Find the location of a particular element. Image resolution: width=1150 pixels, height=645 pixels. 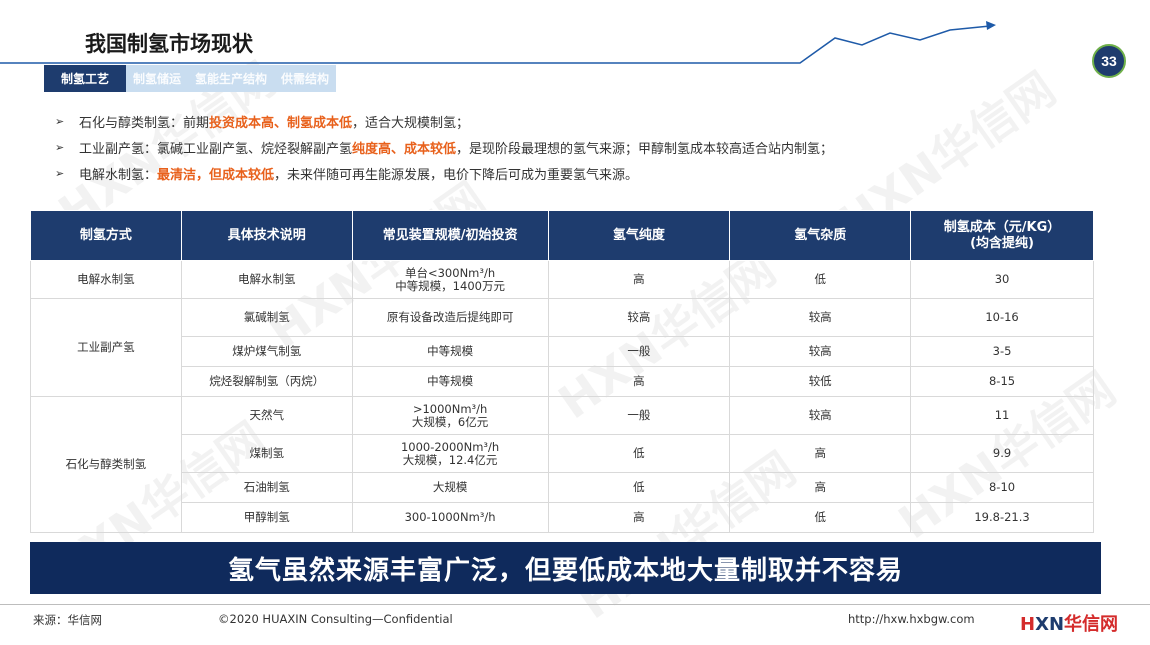

page-title: 我国制氢市场现状 is located at coordinates (169, 44).